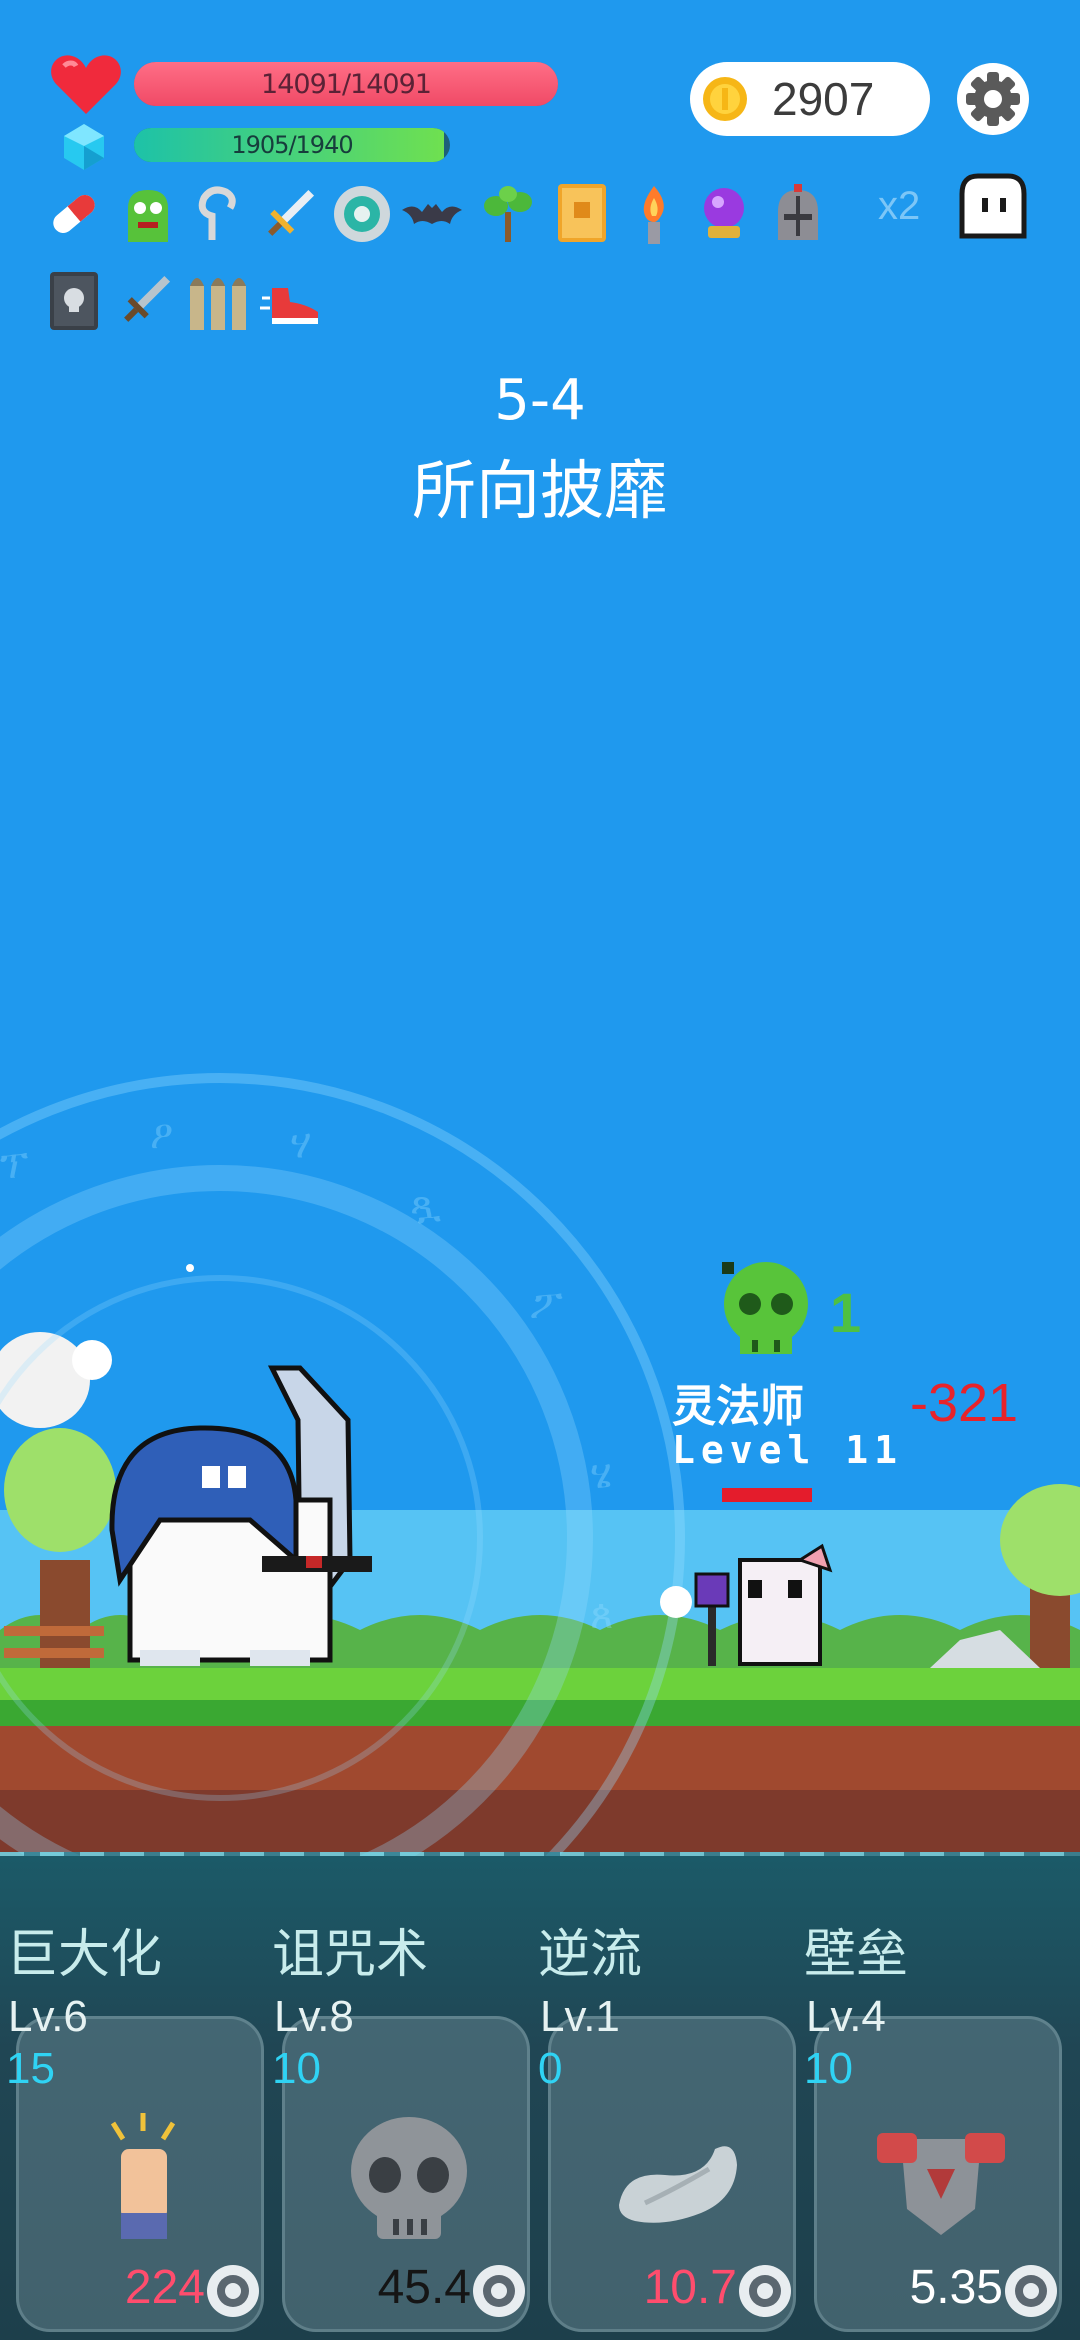 This screenshot has width=1080, height=2340. What do you see at coordinates (690, 2287) in the screenshot?
I see `skill-value: 10.7` at bounding box center [690, 2287].